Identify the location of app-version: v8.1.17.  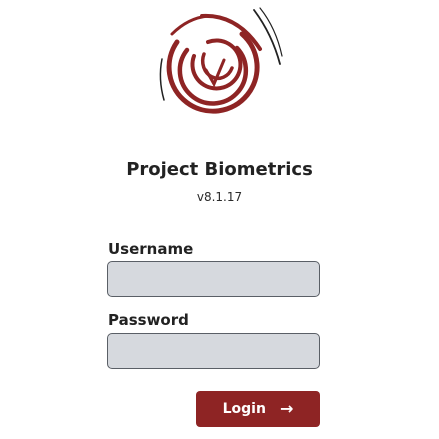
(219, 197).